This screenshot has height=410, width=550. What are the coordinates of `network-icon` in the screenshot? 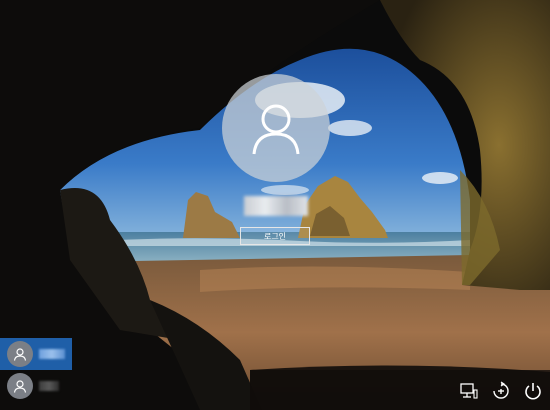 It's located at (469, 391).